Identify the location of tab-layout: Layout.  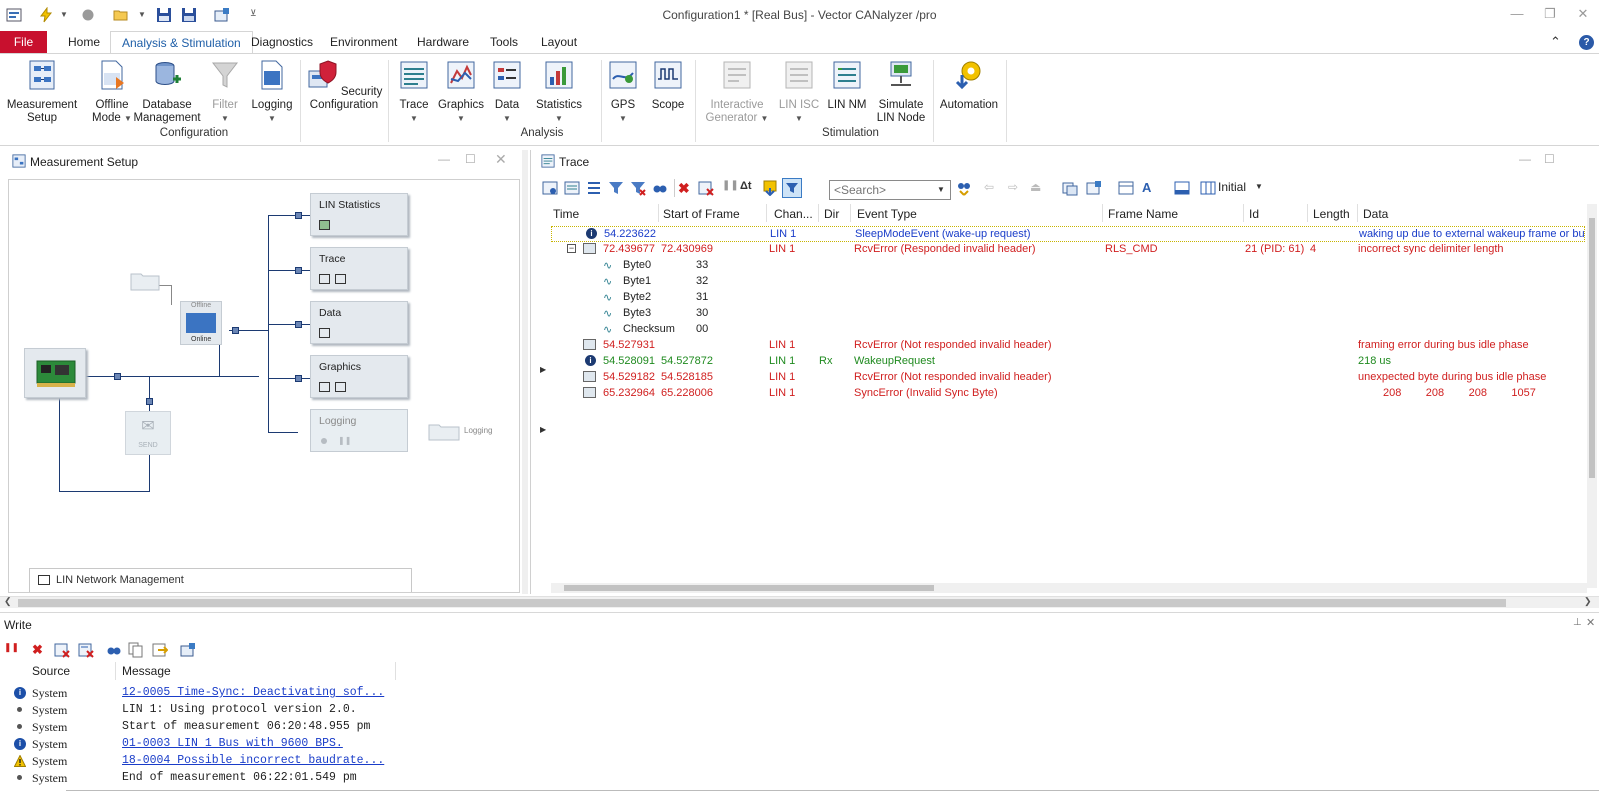
(559, 42).